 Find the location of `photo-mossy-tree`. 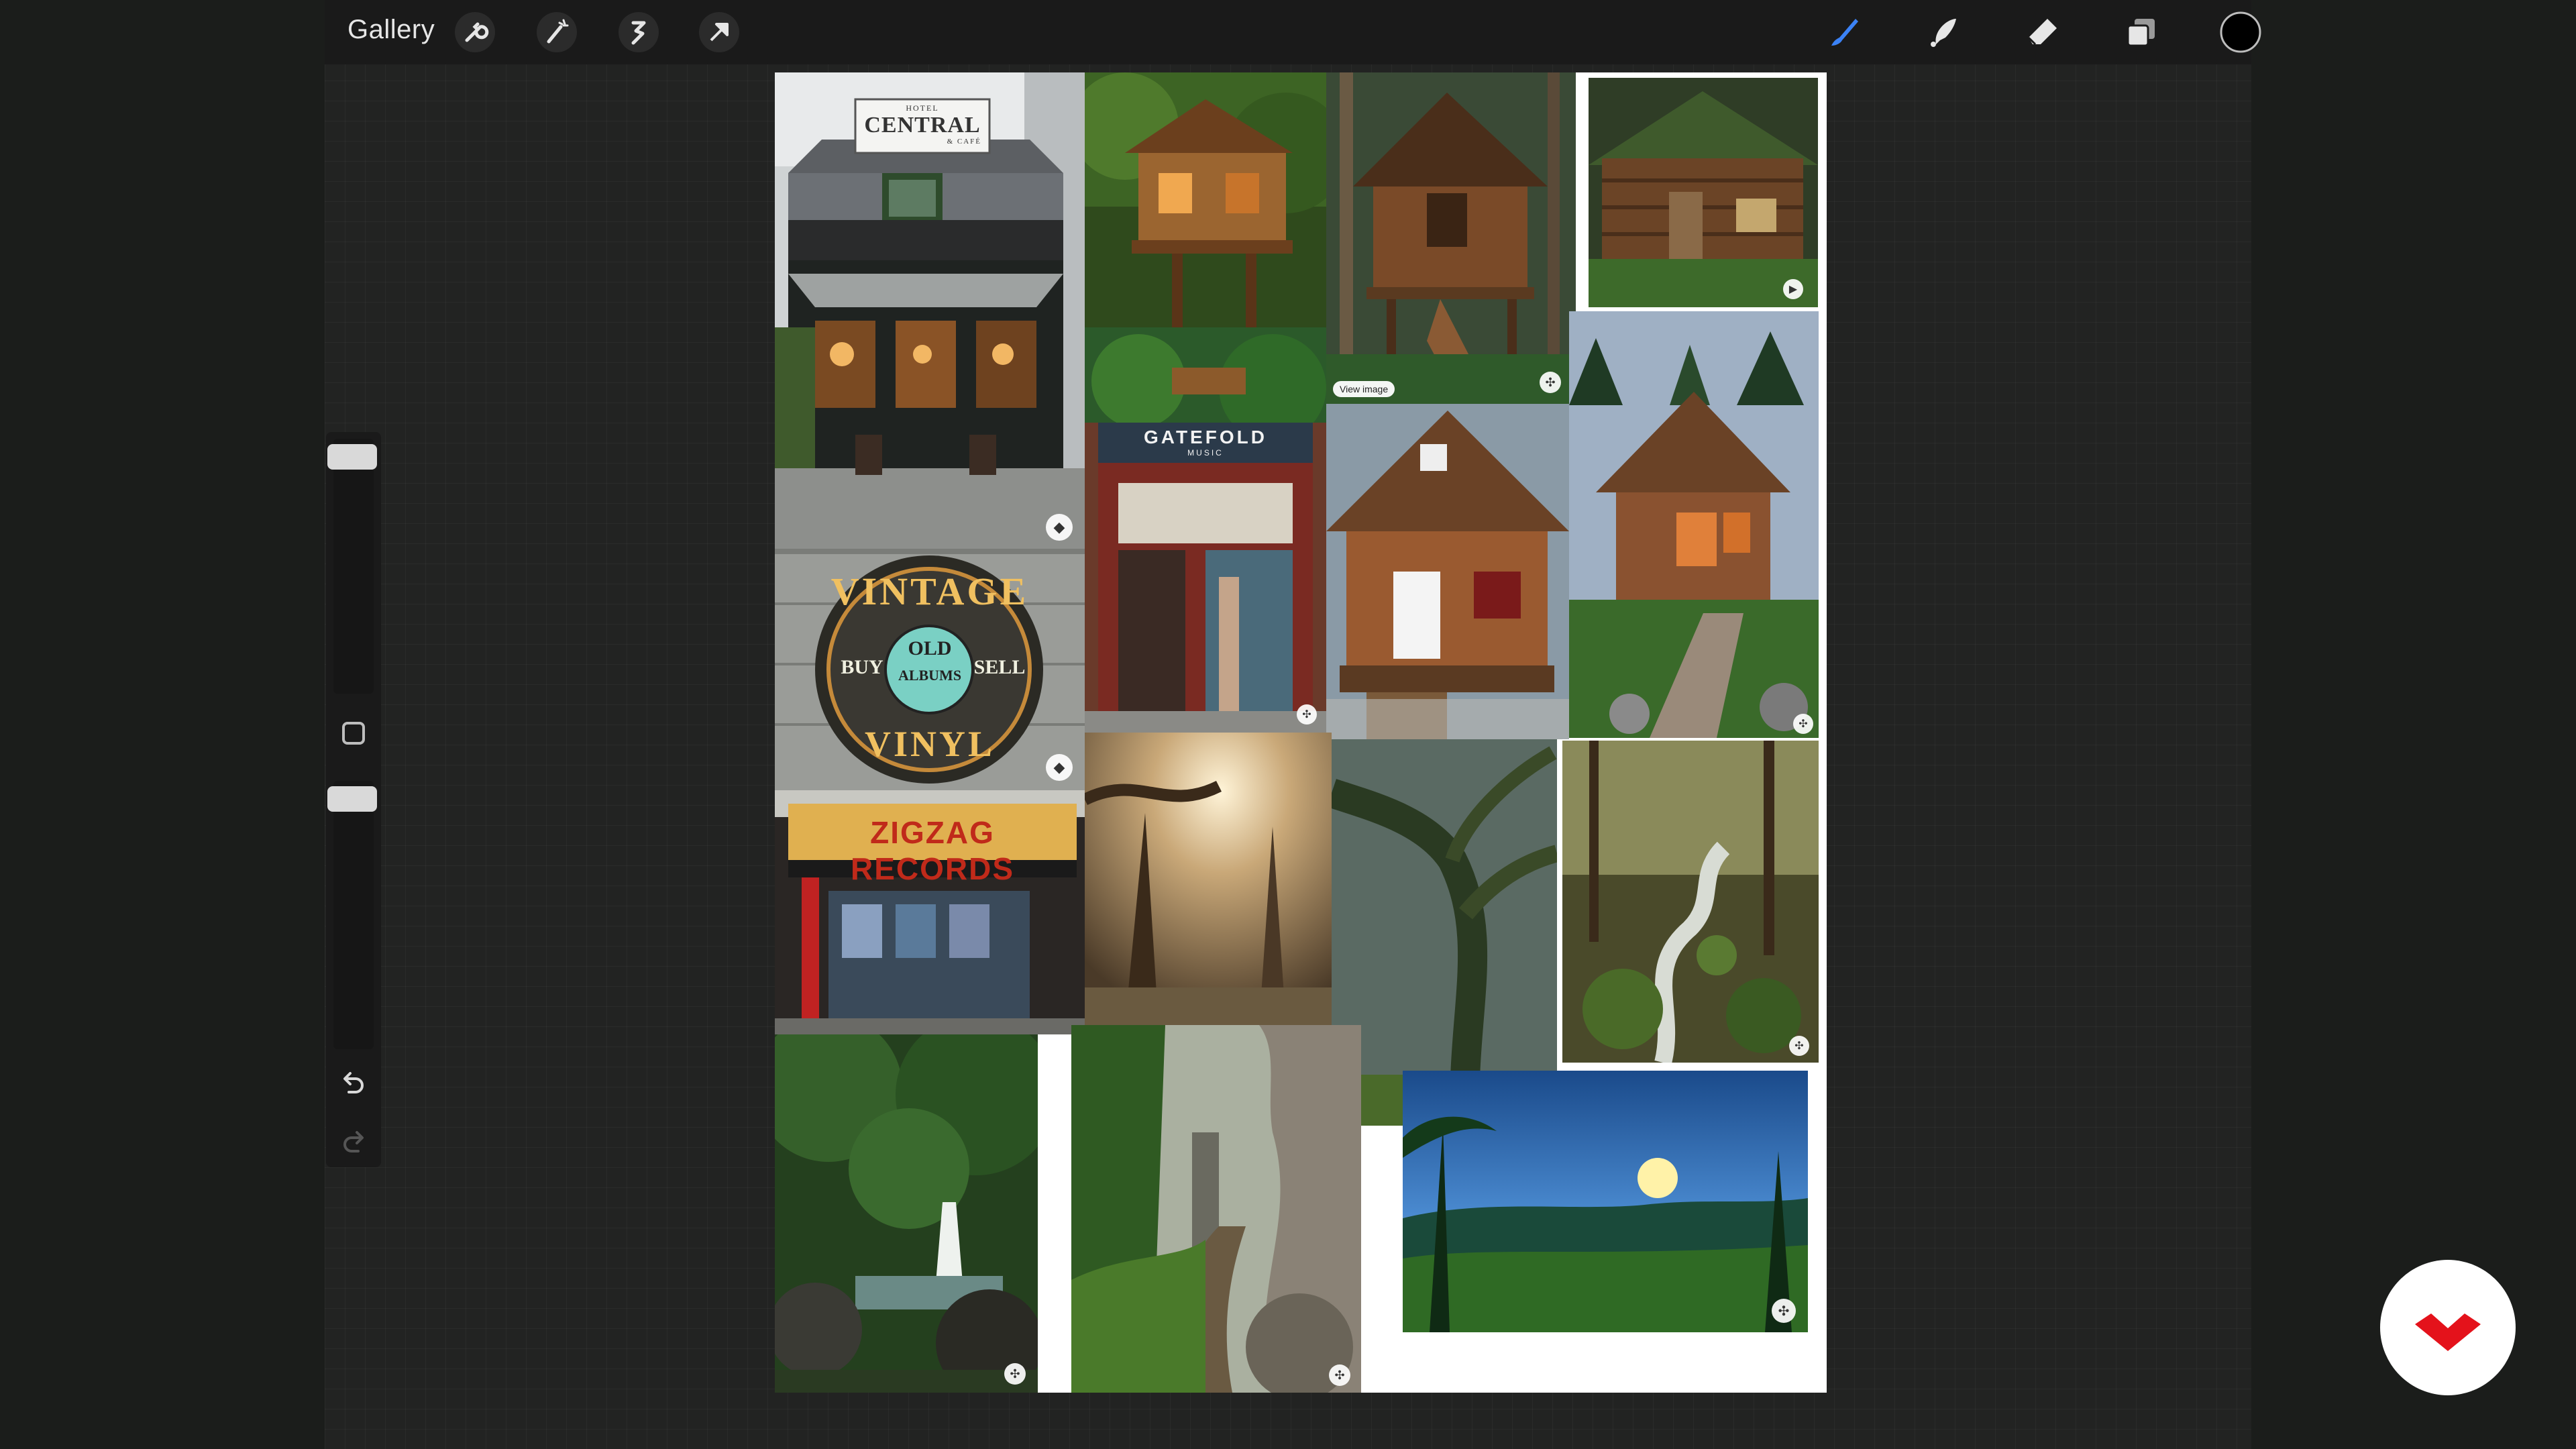

photo-mossy-tree is located at coordinates (1444, 932).